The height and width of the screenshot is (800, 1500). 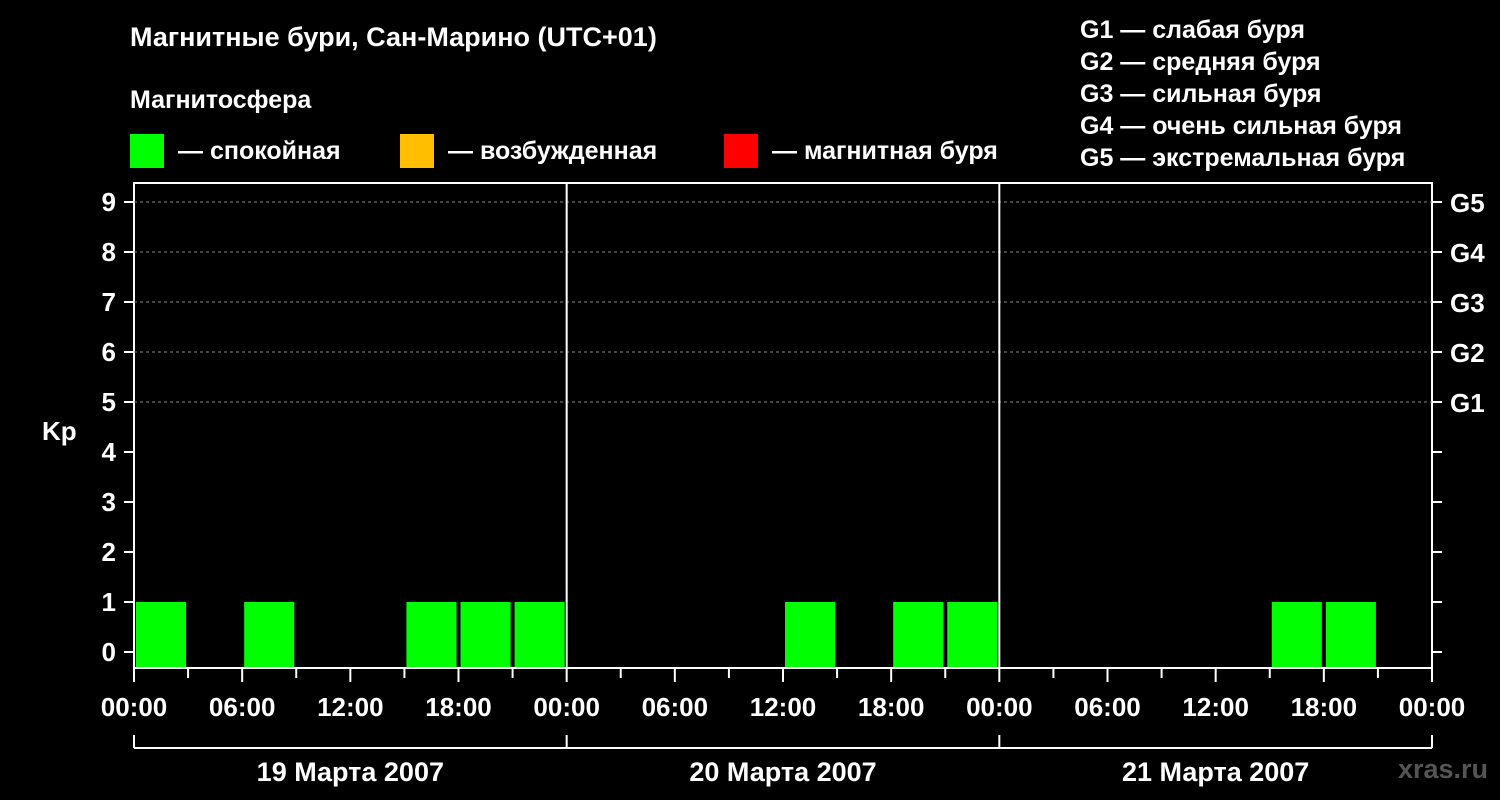 What do you see at coordinates (1467, 303) in the screenshot?
I see `g-label-g3: G3` at bounding box center [1467, 303].